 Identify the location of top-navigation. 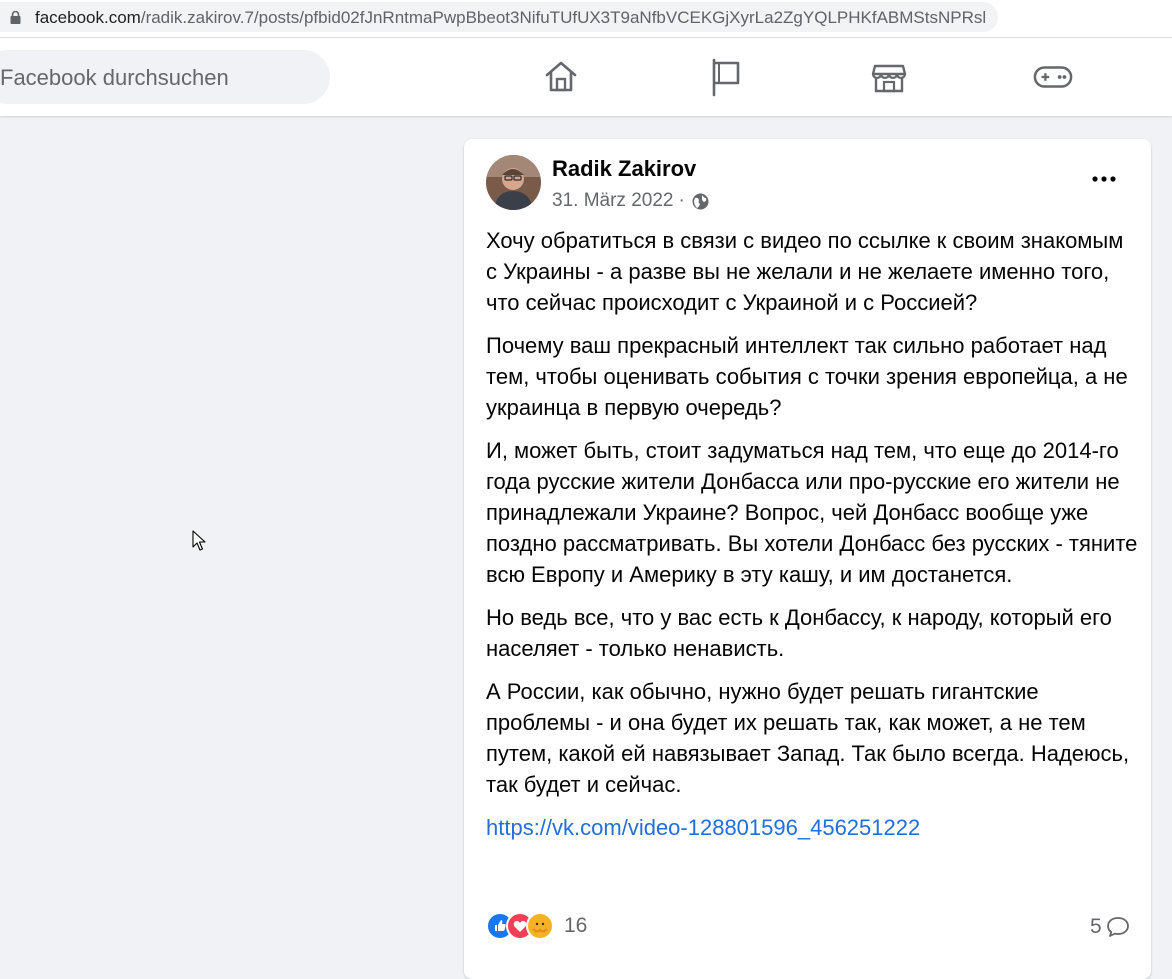
(586, 77).